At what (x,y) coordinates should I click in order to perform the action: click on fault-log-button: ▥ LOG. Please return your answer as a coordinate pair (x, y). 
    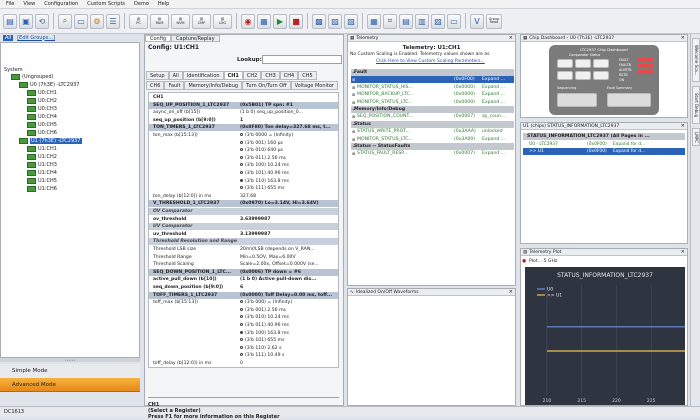
    Looking at the image, I should click on (222, 21).